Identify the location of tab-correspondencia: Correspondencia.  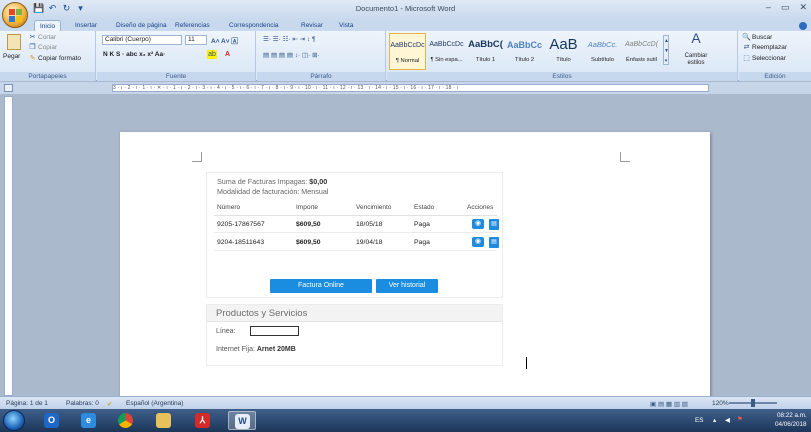
(254, 25).